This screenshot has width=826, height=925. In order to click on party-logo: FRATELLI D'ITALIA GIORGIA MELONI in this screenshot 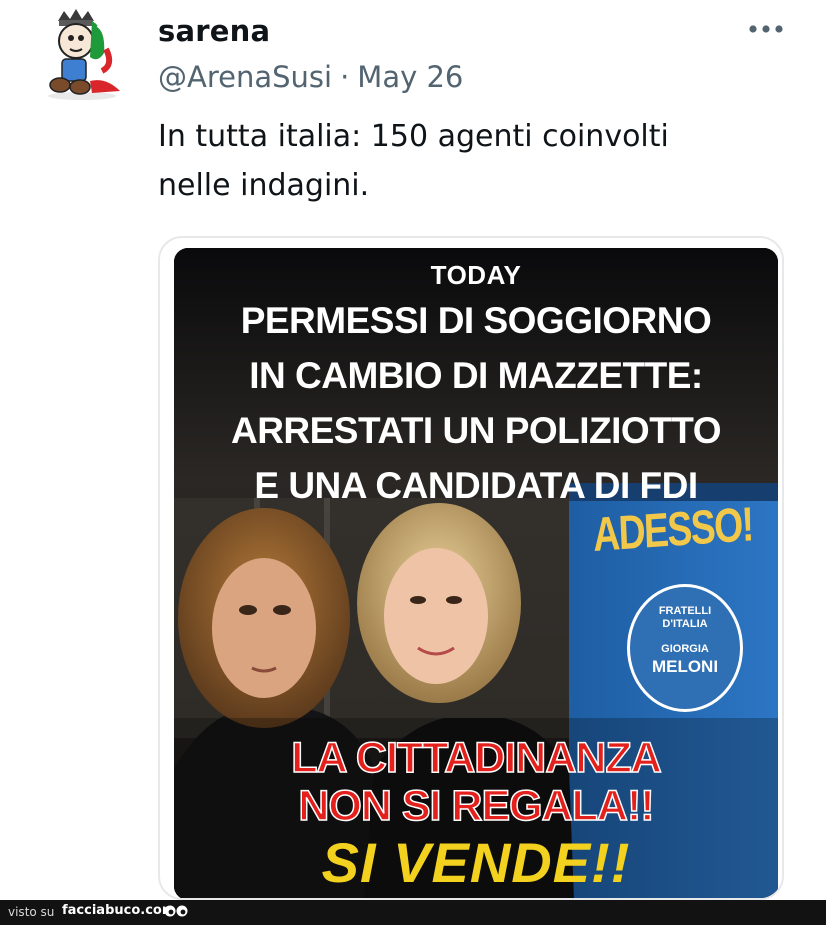, I will do `click(685, 648)`.